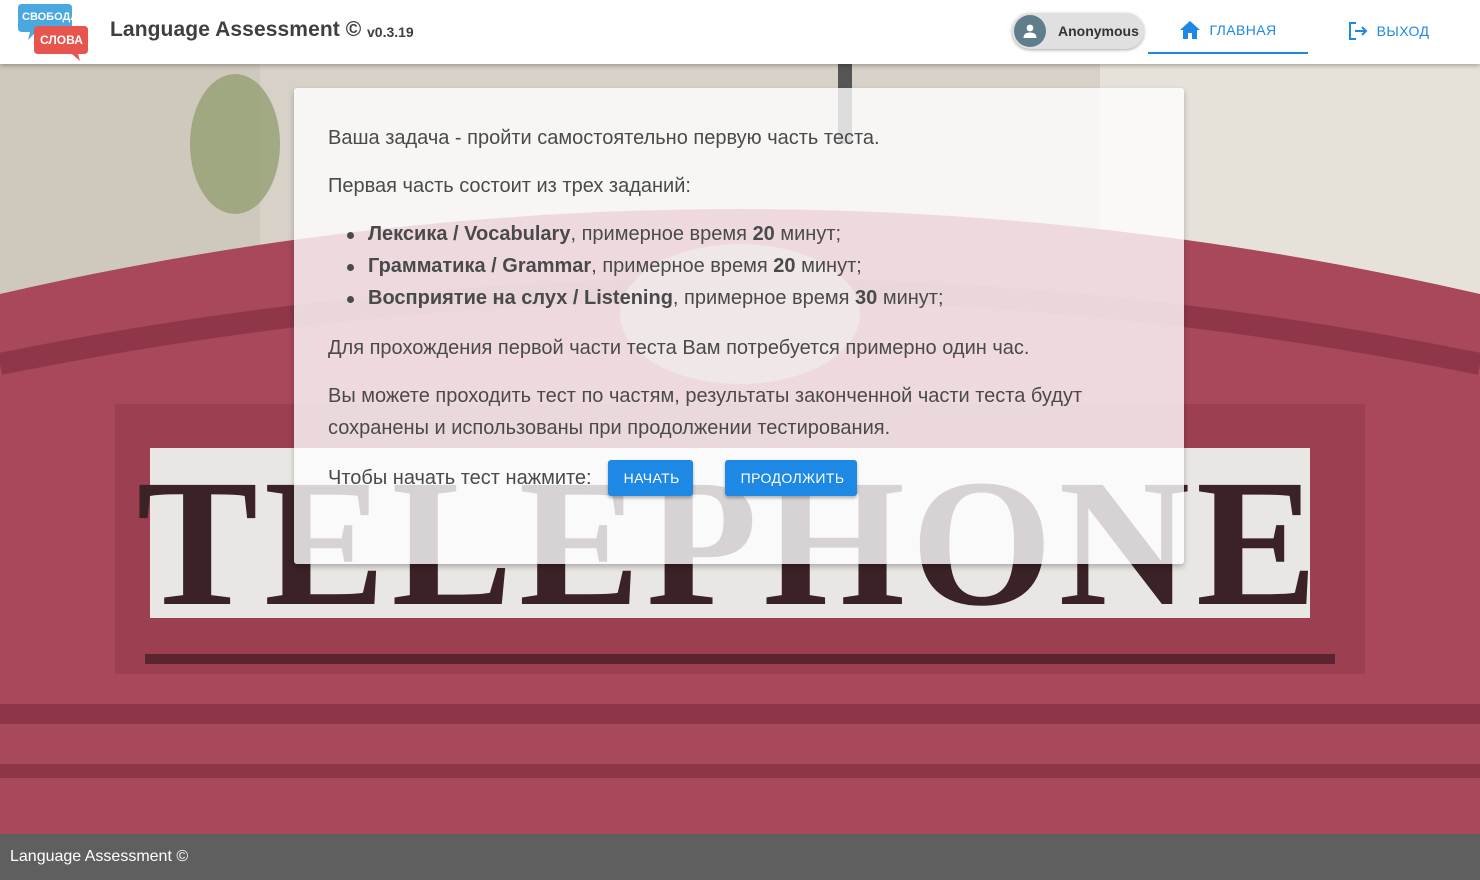 This screenshot has height=880, width=1480. I want to click on task-minutes: 30, so click(866, 298).